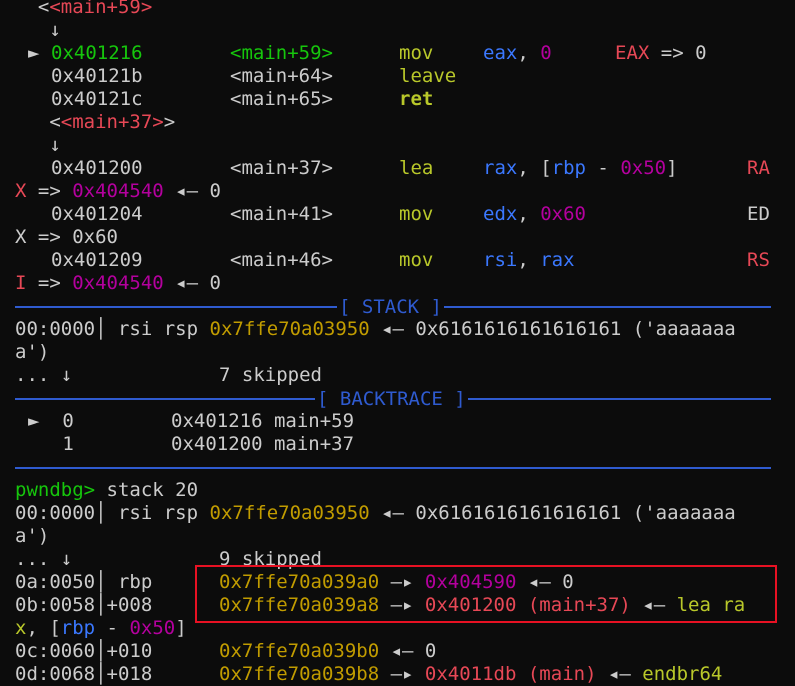 This screenshot has width=795, height=686. I want to click on stack2-skip-dots: ... ↓, so click(44, 559).